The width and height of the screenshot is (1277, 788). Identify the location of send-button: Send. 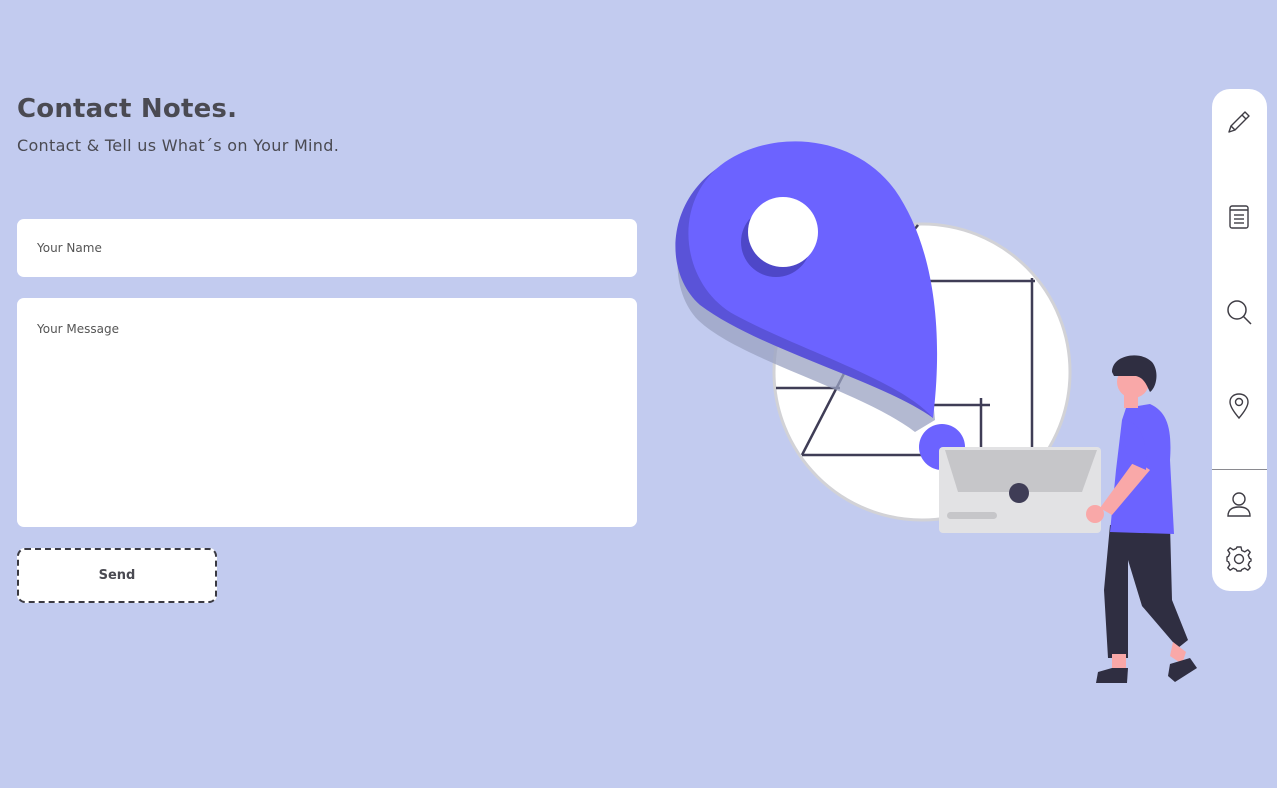
(117, 575).